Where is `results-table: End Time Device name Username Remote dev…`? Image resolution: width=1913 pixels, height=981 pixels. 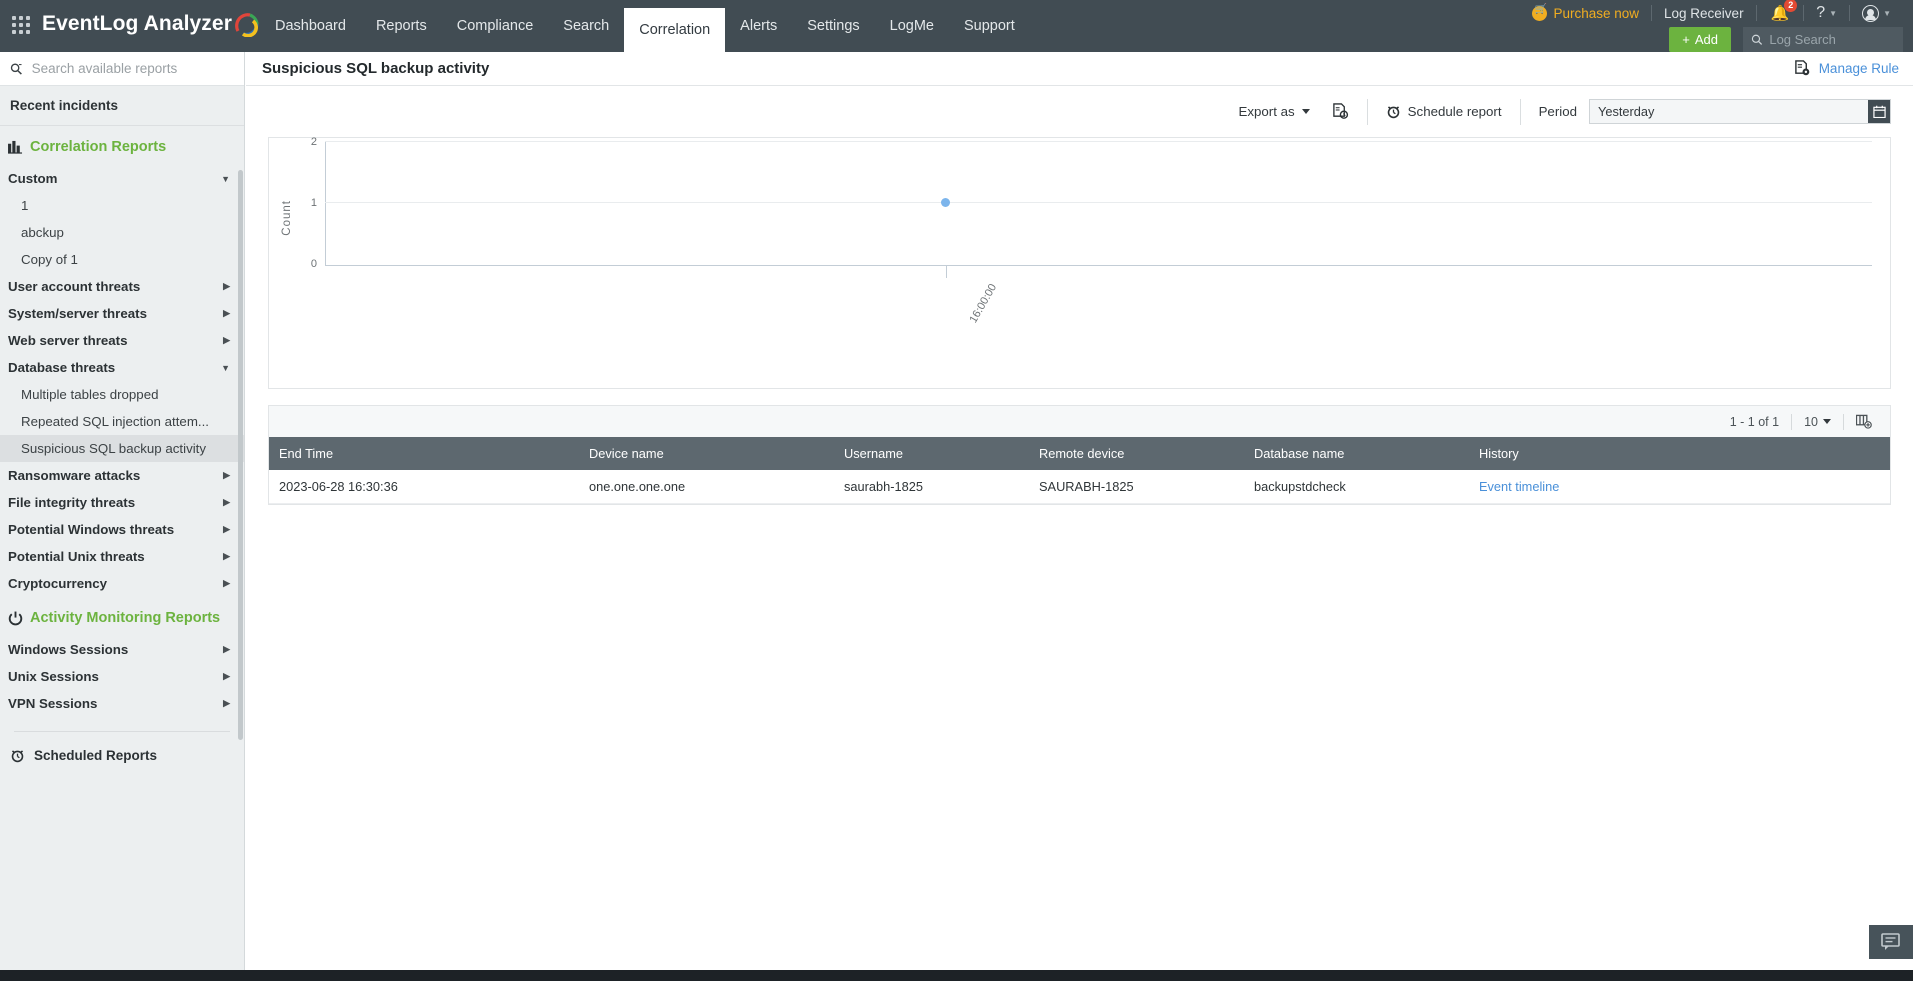
results-table: End Time Device name Username Remote dev… is located at coordinates (1079, 470).